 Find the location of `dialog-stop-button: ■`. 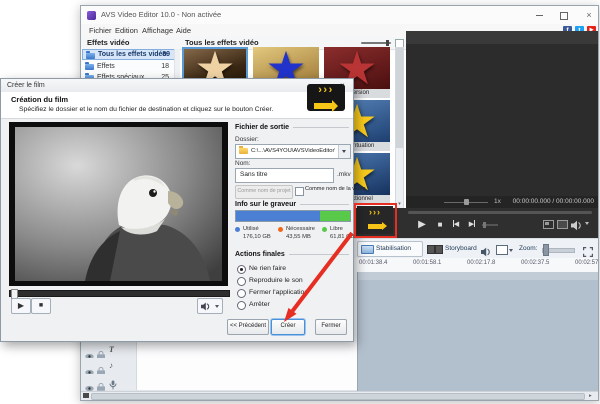

dialog-stop-button: ■ is located at coordinates (41, 306).